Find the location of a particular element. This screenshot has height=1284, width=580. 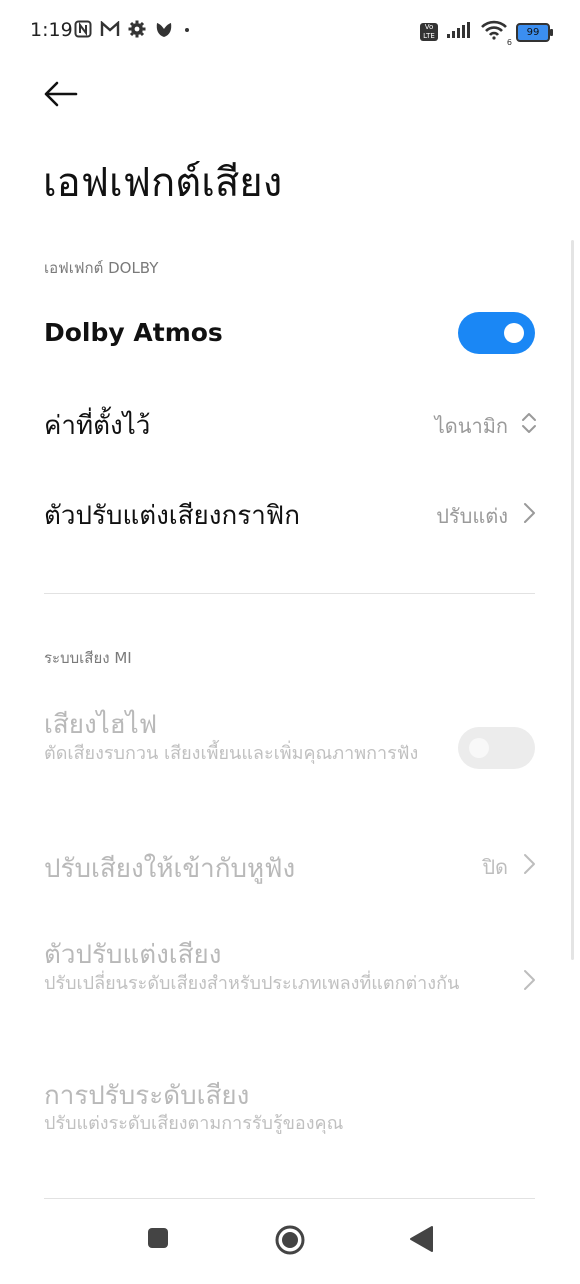

navigation-bar is located at coordinates (290, 1242).